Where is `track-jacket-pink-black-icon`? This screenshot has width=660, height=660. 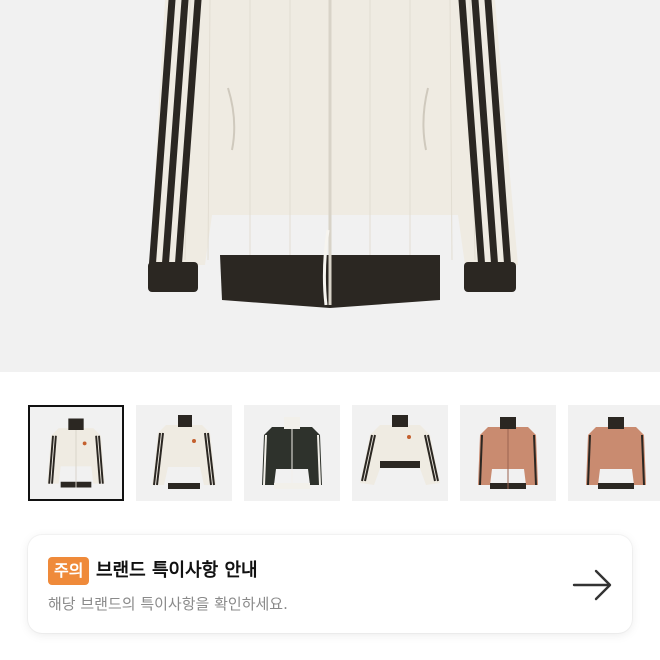
track-jacket-pink-black-icon is located at coordinates (508, 453).